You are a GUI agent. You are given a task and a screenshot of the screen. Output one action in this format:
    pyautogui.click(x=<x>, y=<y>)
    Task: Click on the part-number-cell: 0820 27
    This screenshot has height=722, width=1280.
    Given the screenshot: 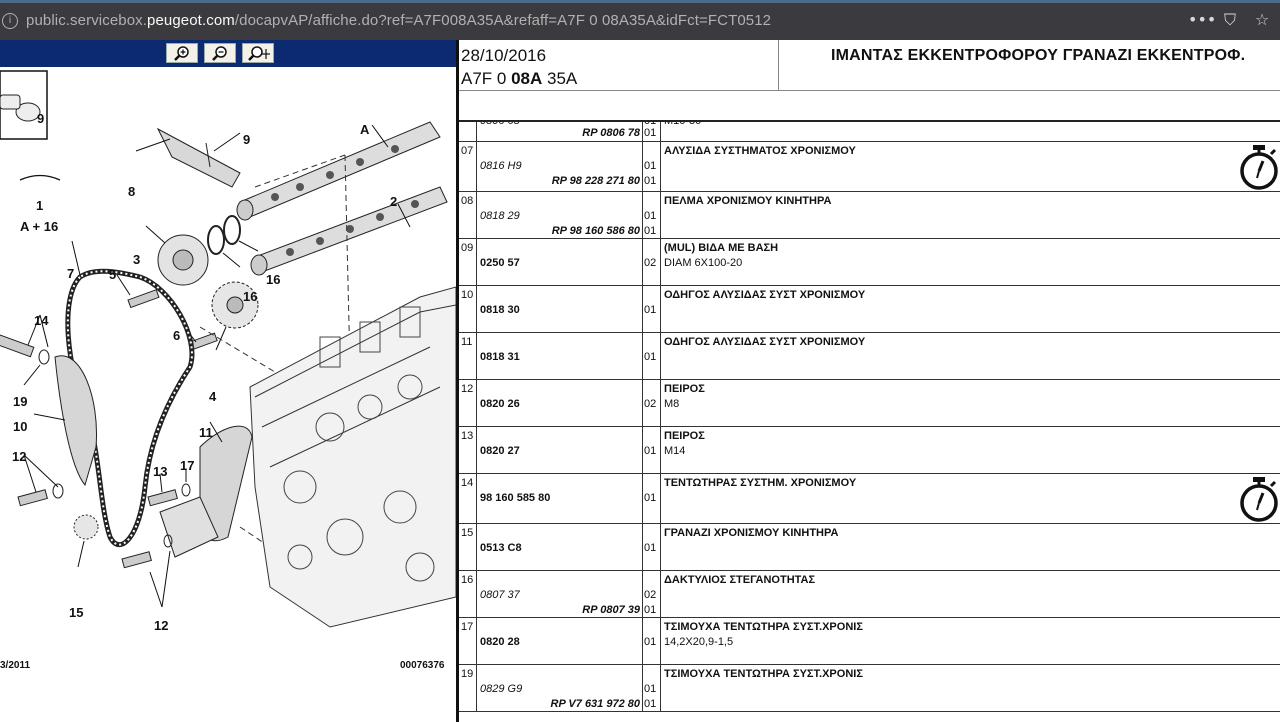 What is the action you would take?
    pyautogui.click(x=560, y=450)
    